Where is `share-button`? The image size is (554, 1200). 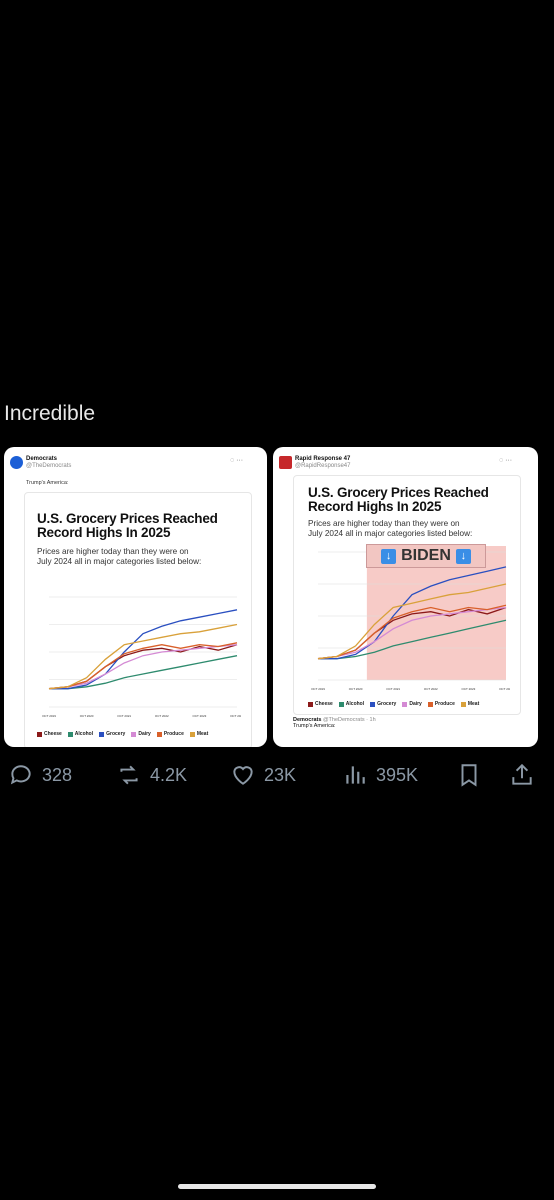
share-button is located at coordinates (522, 775).